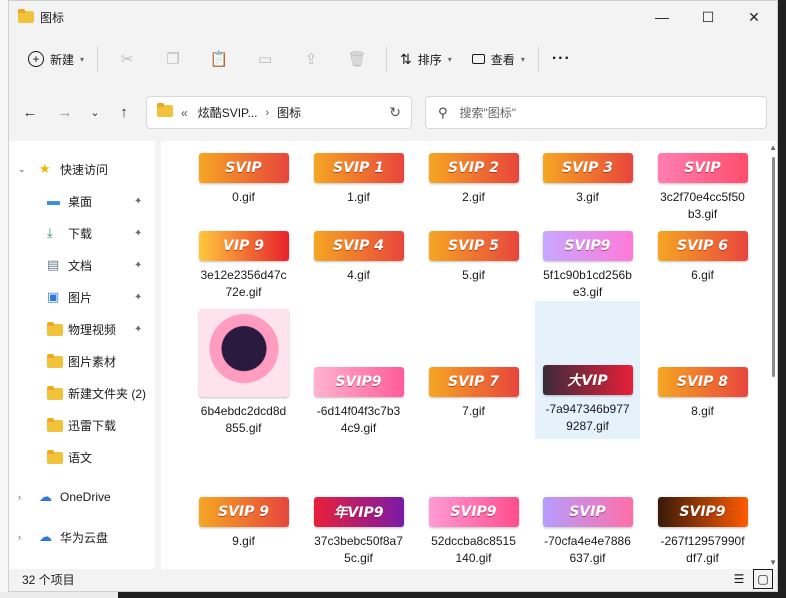 The image size is (786, 598). I want to click on file-item: SVIP -70cfa4e4e7886637.gif, so click(587, 530).